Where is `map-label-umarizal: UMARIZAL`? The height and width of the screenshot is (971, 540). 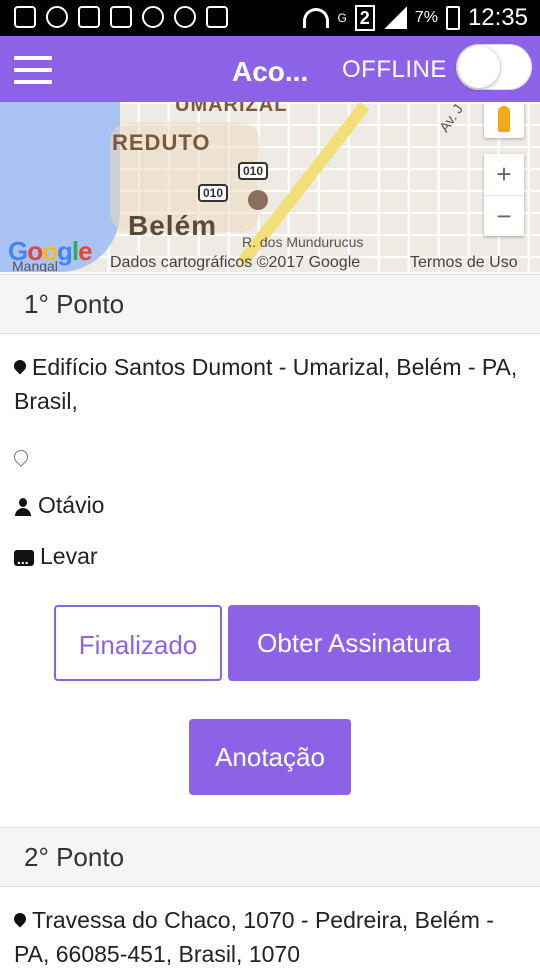 map-label-umarizal: UMARIZAL is located at coordinates (231, 109).